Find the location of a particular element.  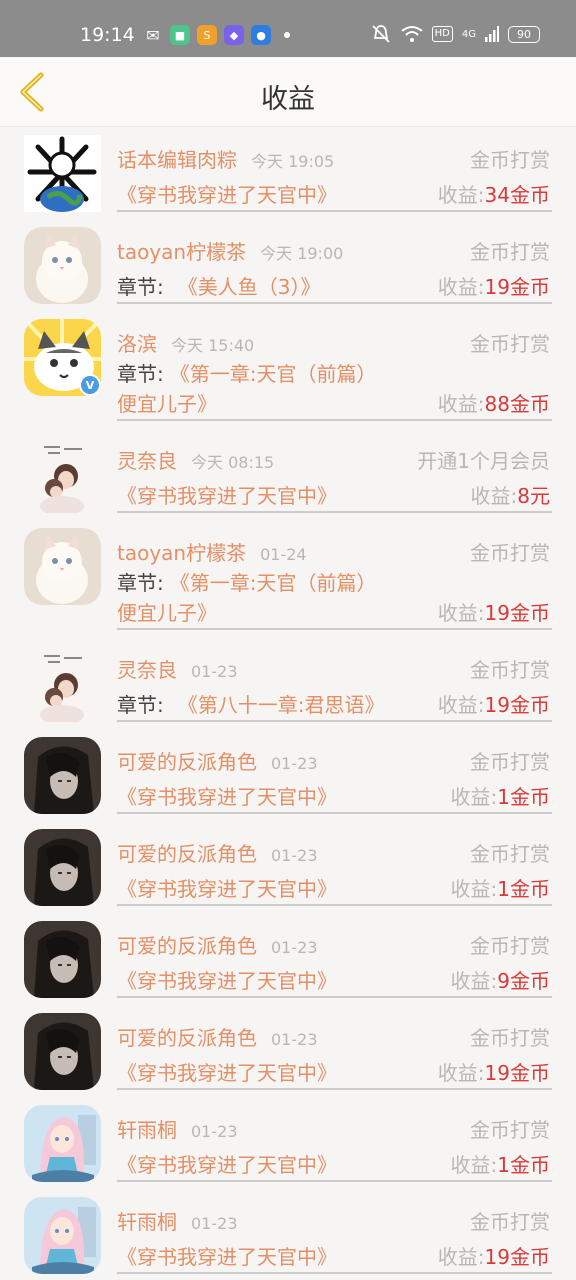

system-indicators: HD 4G 90 is located at coordinates (455, 34).